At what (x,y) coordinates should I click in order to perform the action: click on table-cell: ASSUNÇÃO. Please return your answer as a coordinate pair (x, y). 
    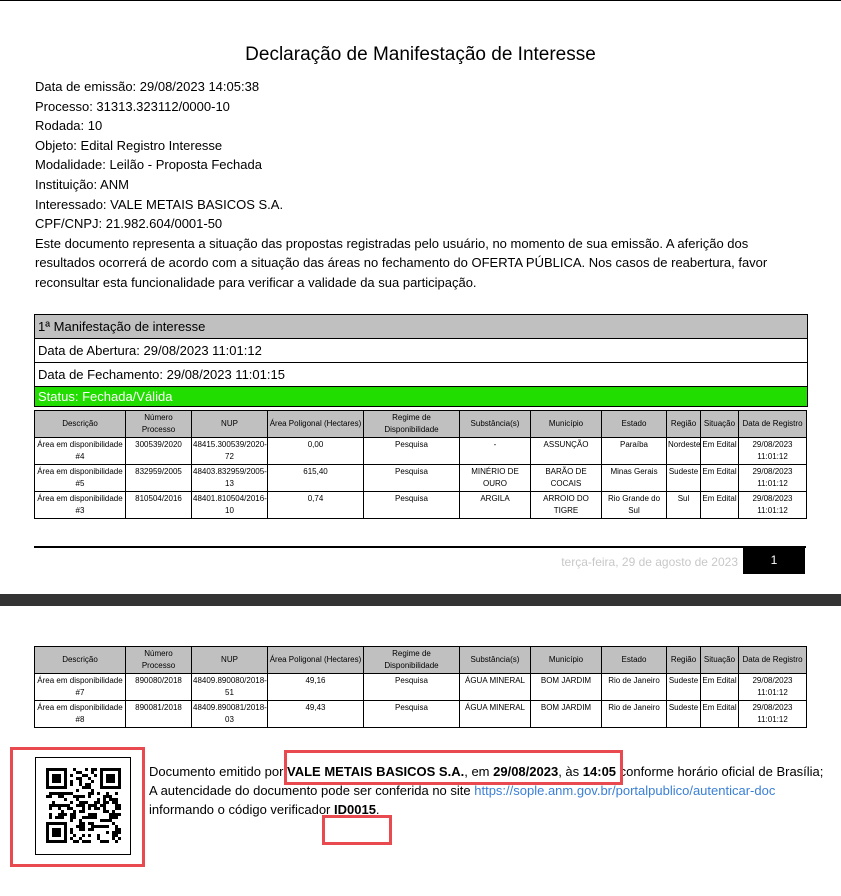
    Looking at the image, I should click on (566, 451).